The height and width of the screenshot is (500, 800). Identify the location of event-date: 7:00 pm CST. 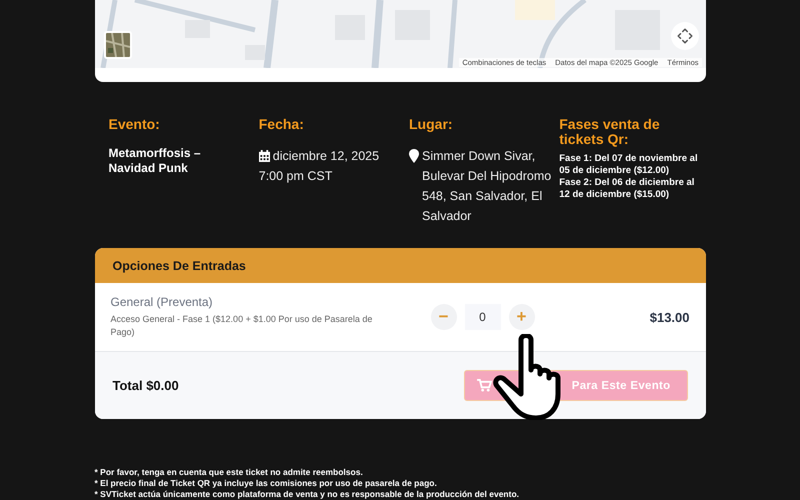
(295, 176).